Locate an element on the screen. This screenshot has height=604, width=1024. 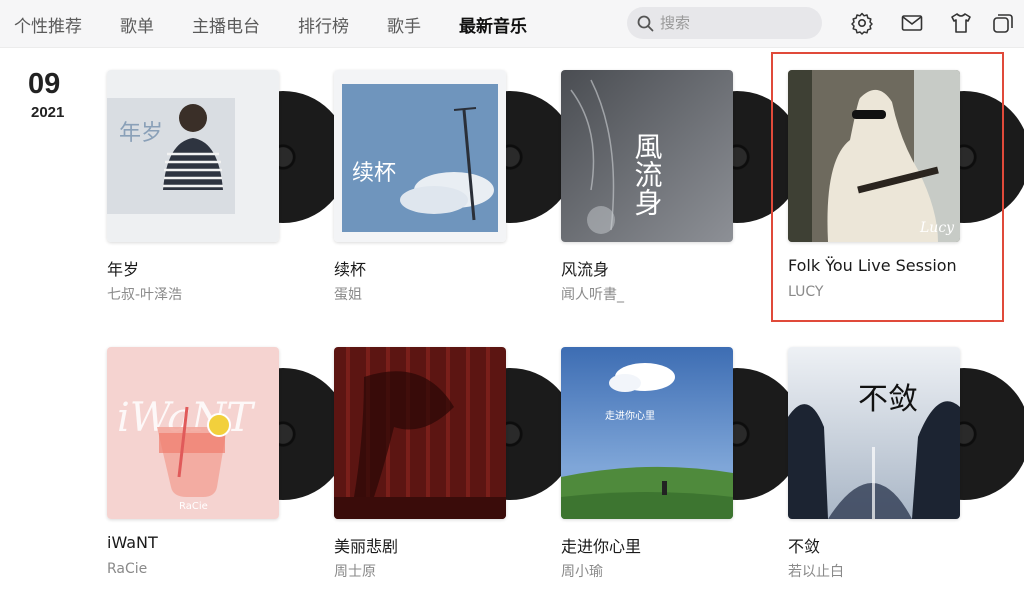
tab-list: 个性推荐 歌单 主播电台 排行榜 歌手 最新音乐 is located at coordinates (289, 24).